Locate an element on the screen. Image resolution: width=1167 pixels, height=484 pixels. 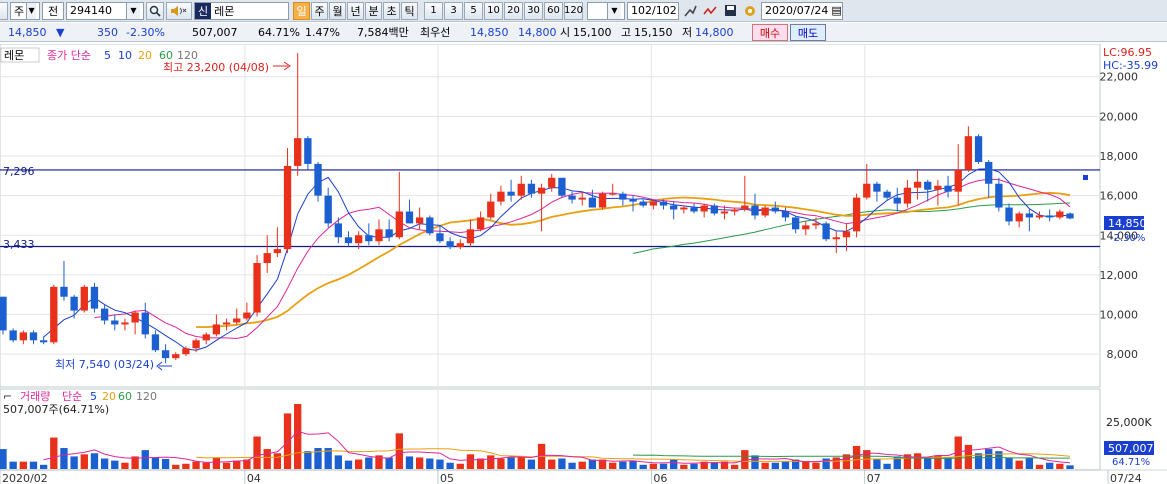
minute-tab-60: 60 is located at coordinates (553, 10).